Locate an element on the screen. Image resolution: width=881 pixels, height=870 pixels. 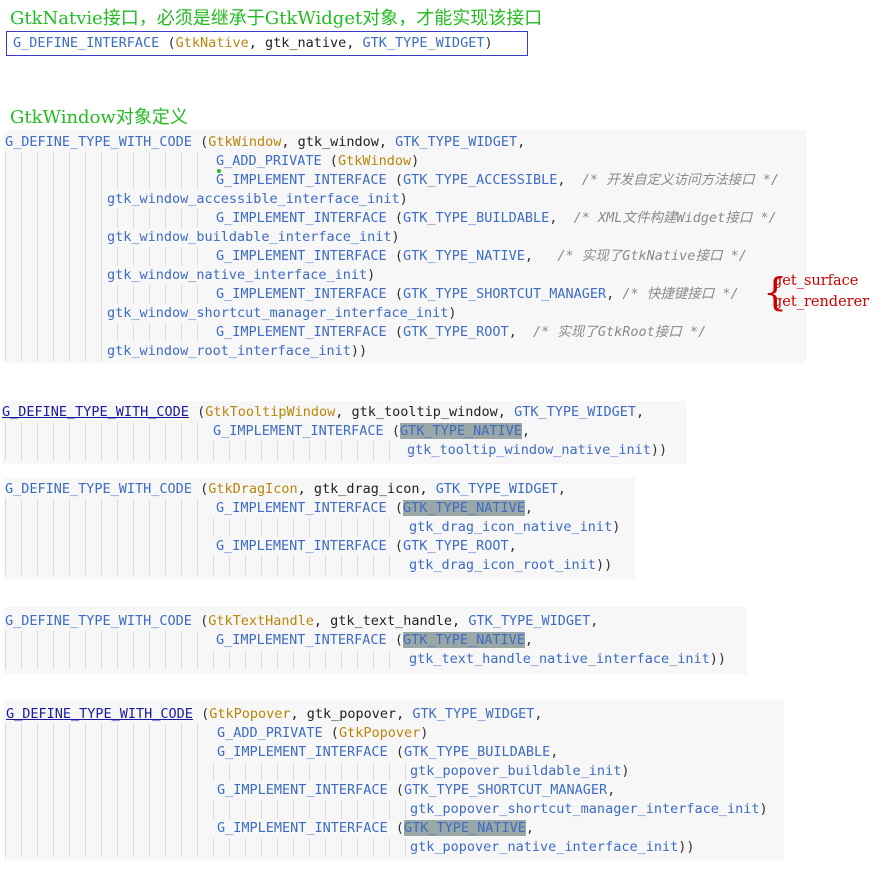
annotation-note: get_surface is located at coordinates (816, 281).